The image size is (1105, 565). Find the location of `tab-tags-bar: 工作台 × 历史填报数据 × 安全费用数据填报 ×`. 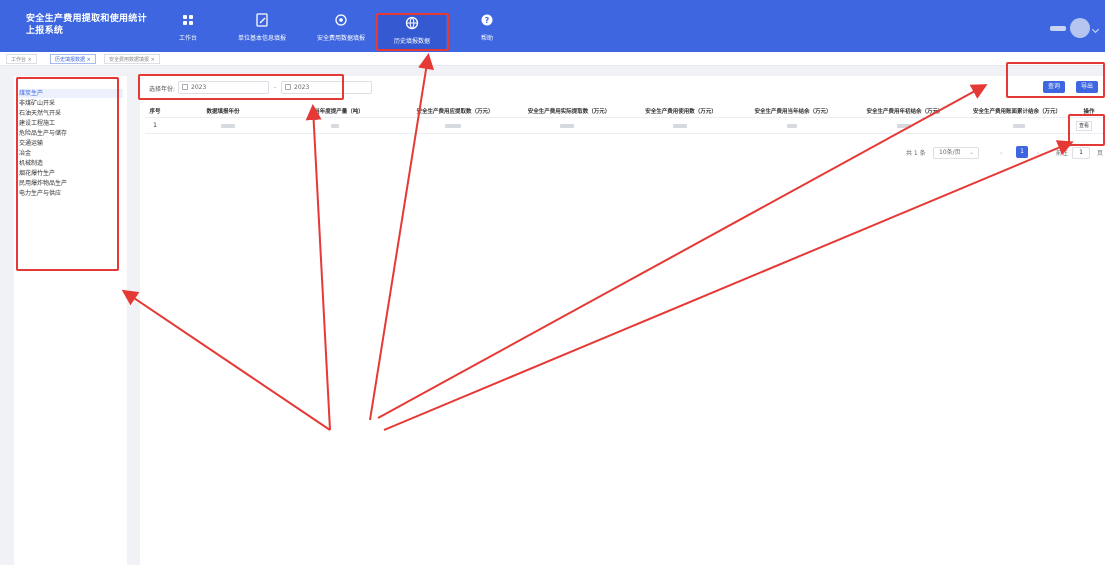

tab-tags-bar: 工作台 × 历史填报数据 × 安全费用数据填报 × is located at coordinates (552, 59).